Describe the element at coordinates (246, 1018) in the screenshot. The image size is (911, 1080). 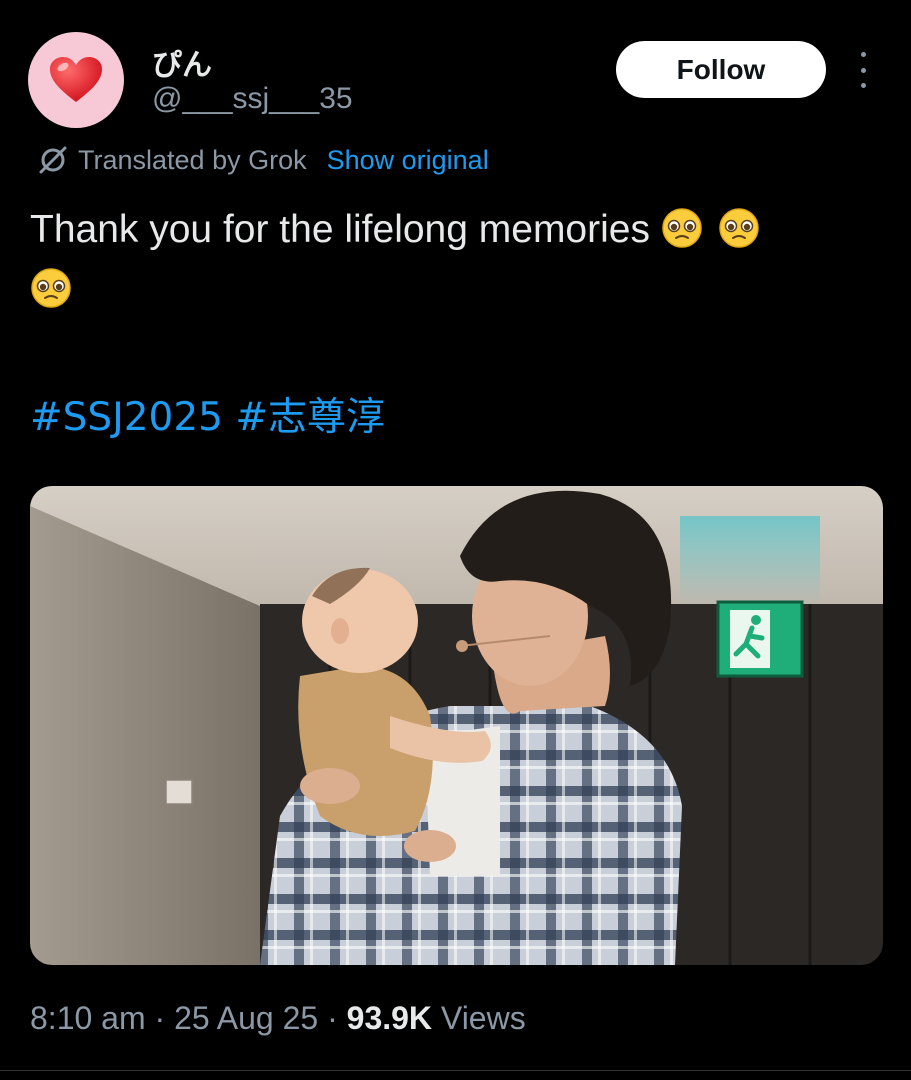
I see `tweet-date: 25 Aug 25` at that location.